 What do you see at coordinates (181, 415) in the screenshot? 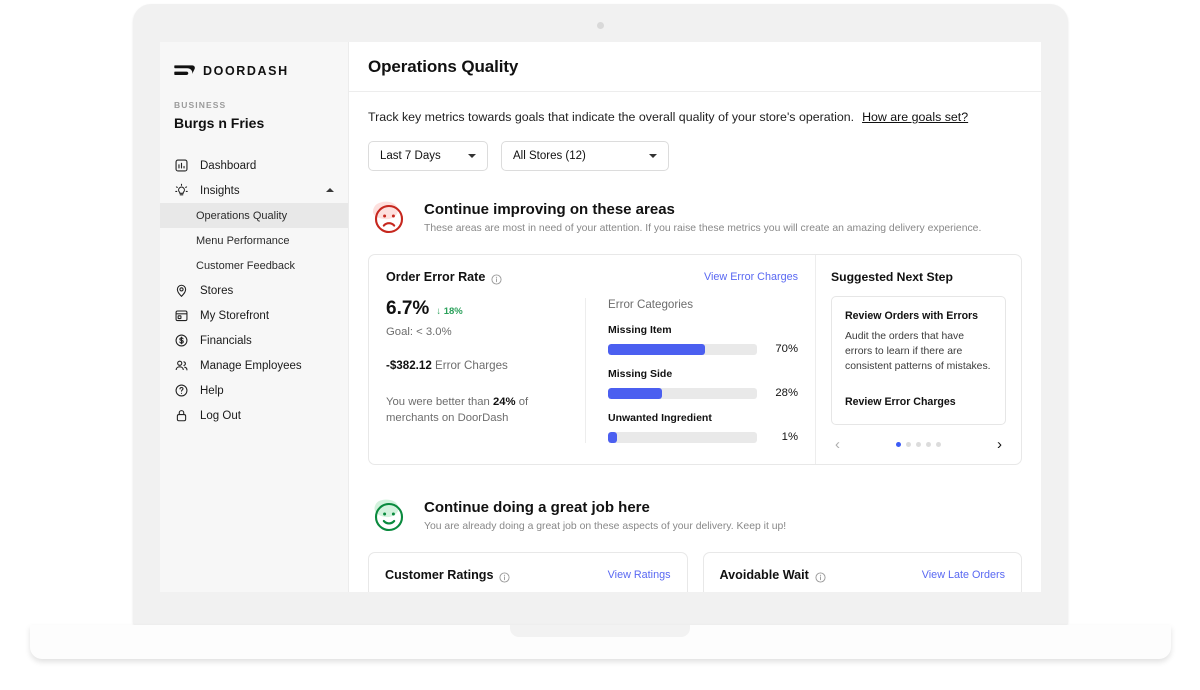
I see `lock-icon` at bounding box center [181, 415].